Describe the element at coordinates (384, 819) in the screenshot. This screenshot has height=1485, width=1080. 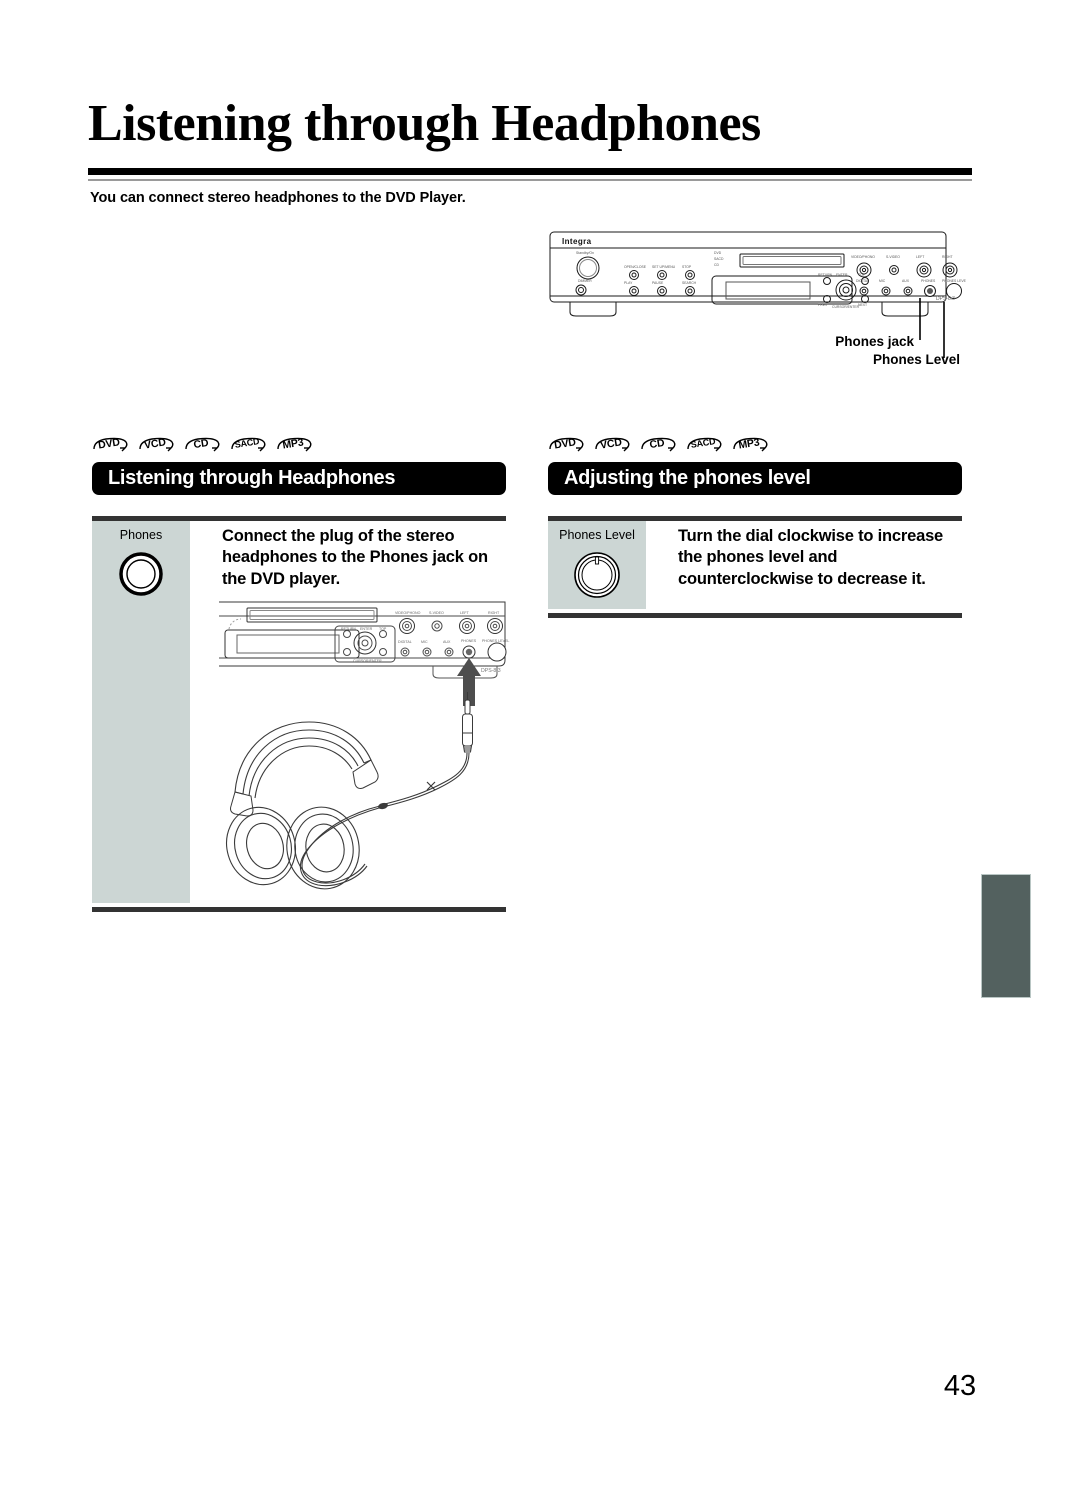
I see `headphone-cable` at that location.